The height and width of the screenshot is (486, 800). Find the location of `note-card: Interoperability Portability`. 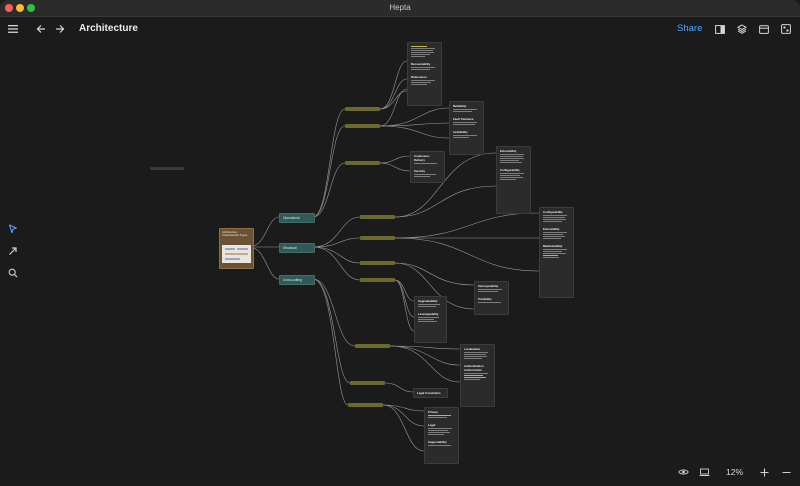

note-card: Interoperability Portability is located at coordinates (491, 298).